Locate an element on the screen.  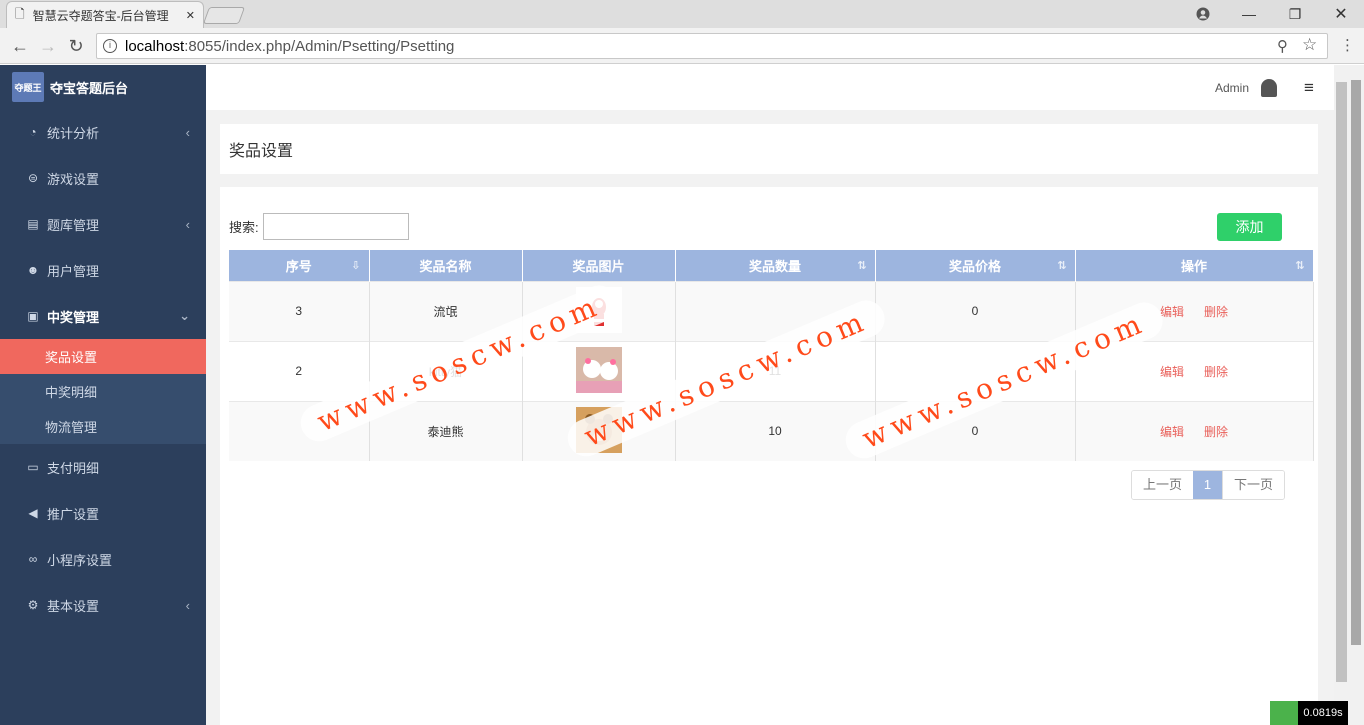
sidebar-subitem: 物流管理 is located at coordinates (103, 426).